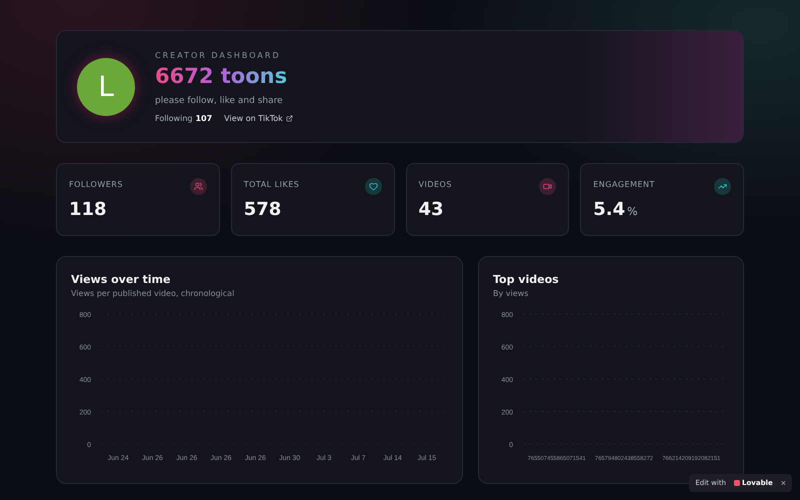 This screenshot has height=500, width=800. Describe the element at coordinates (173, 118) in the screenshot. I see `following-label: Following` at that location.